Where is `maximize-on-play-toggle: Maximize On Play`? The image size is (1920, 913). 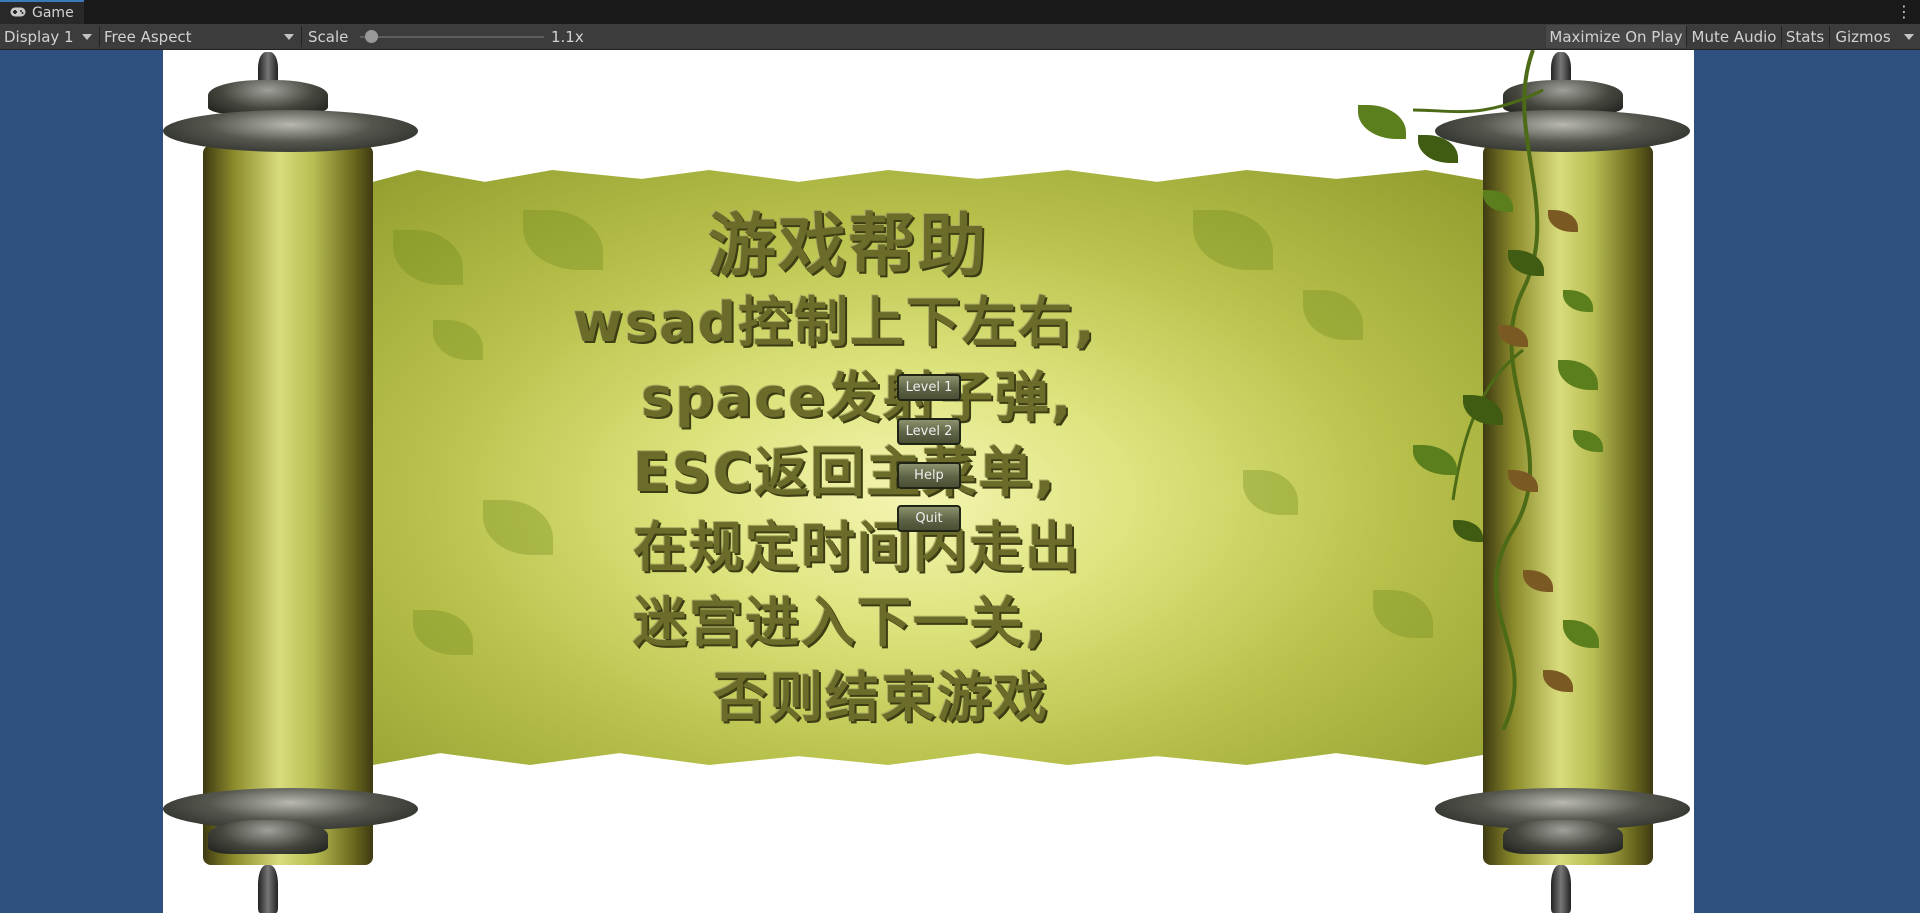
maximize-on-play-toggle: Maximize On Play is located at coordinates (1616, 36).